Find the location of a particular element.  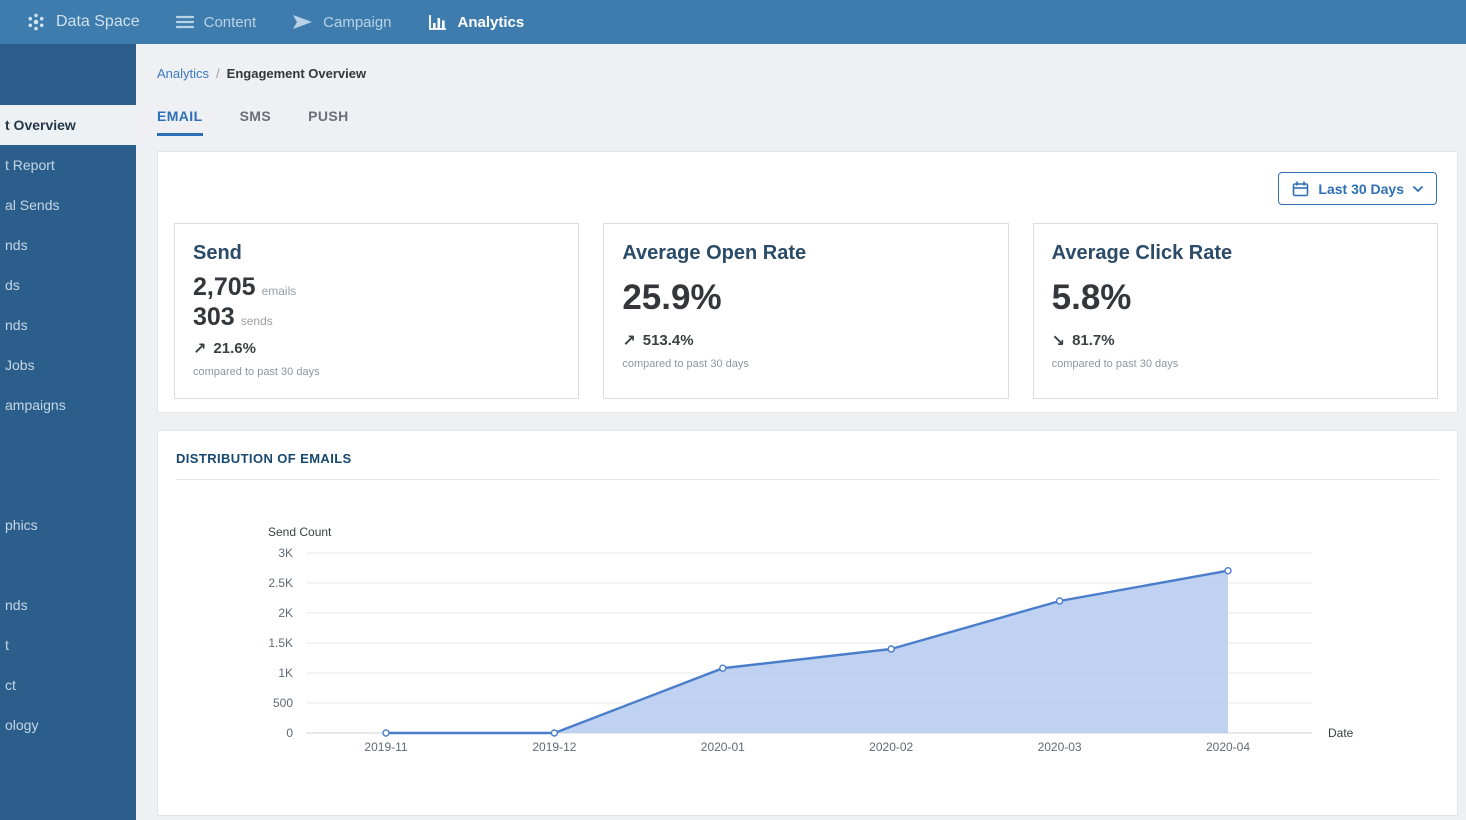

nav-item-analytics: Analytics is located at coordinates (476, 22).